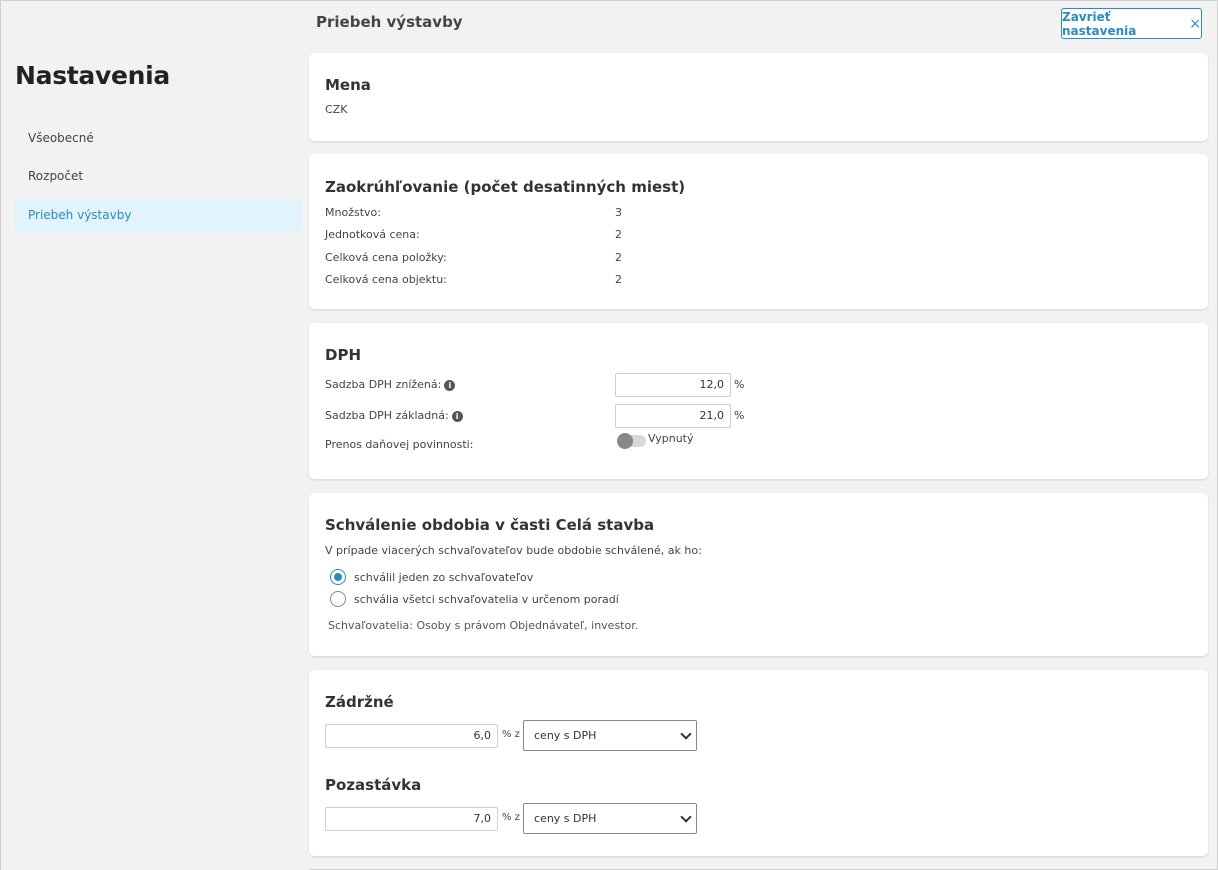  I want to click on sidebar-item-priebeh-vystavby: Priebeh výstavby, so click(158, 215).